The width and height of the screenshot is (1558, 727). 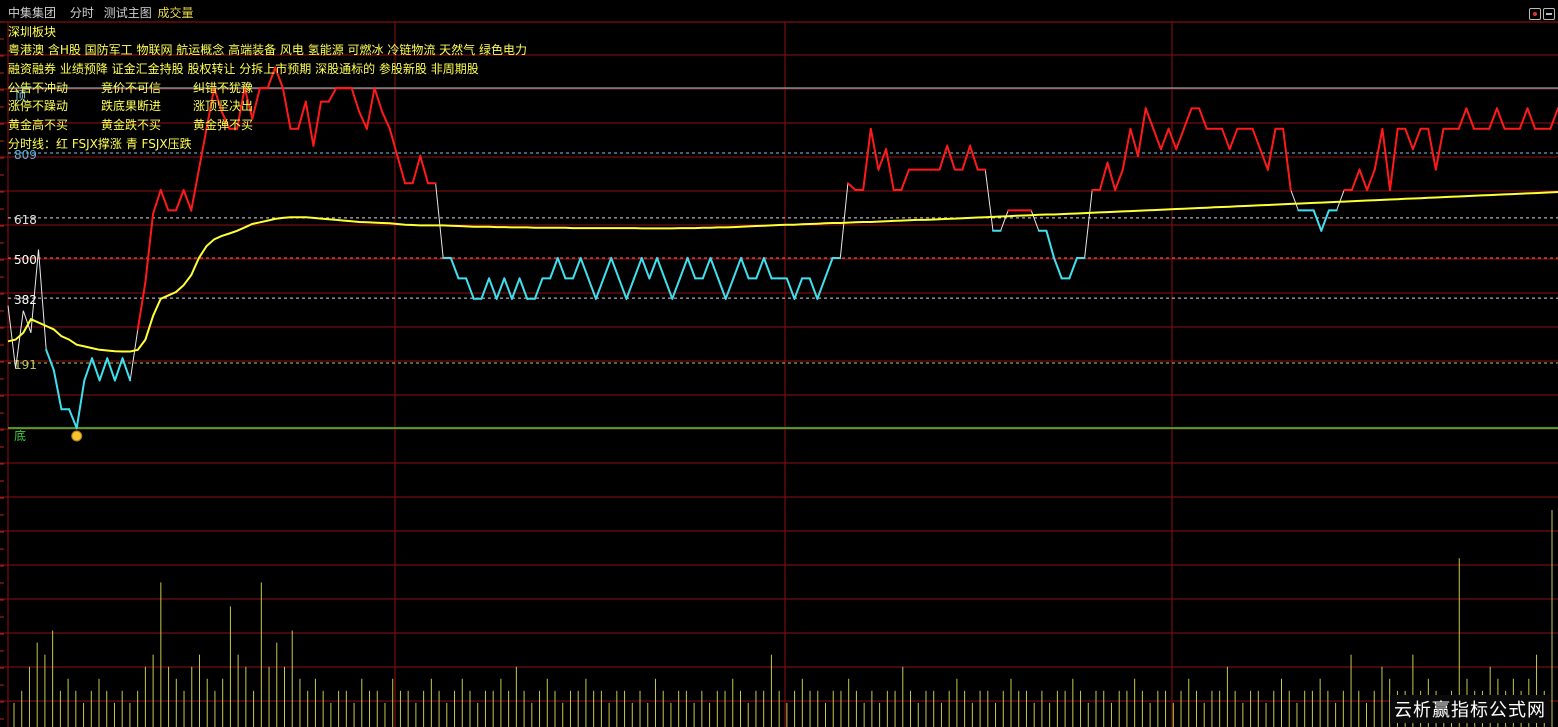 What do you see at coordinates (32, 32) in the screenshot?
I see `sector-title: 深圳板块` at bounding box center [32, 32].